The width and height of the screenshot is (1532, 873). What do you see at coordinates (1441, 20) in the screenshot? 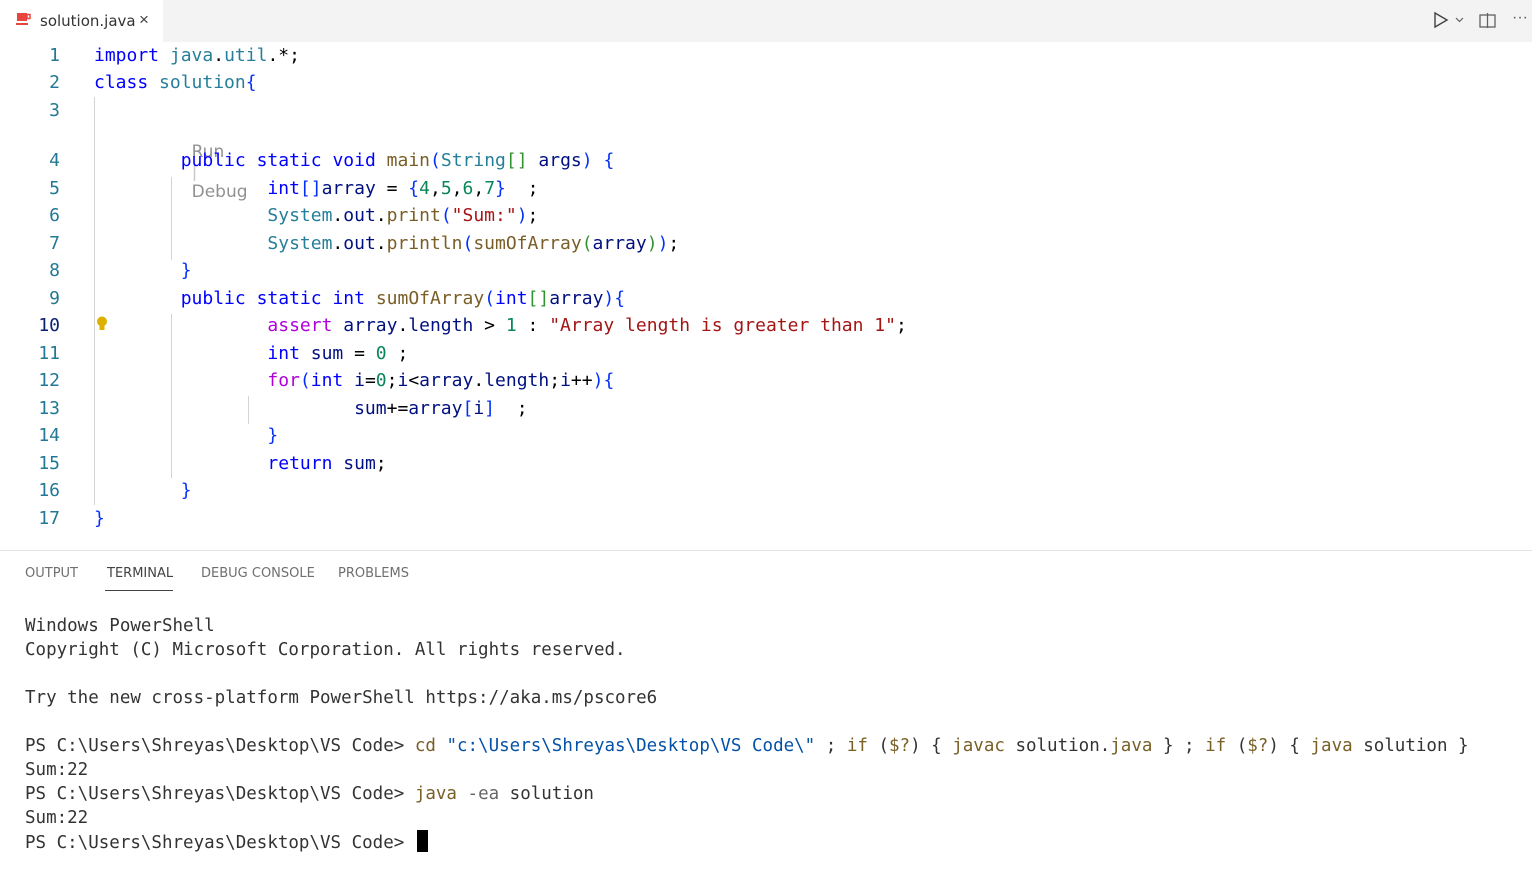
I see `run-icon` at bounding box center [1441, 20].